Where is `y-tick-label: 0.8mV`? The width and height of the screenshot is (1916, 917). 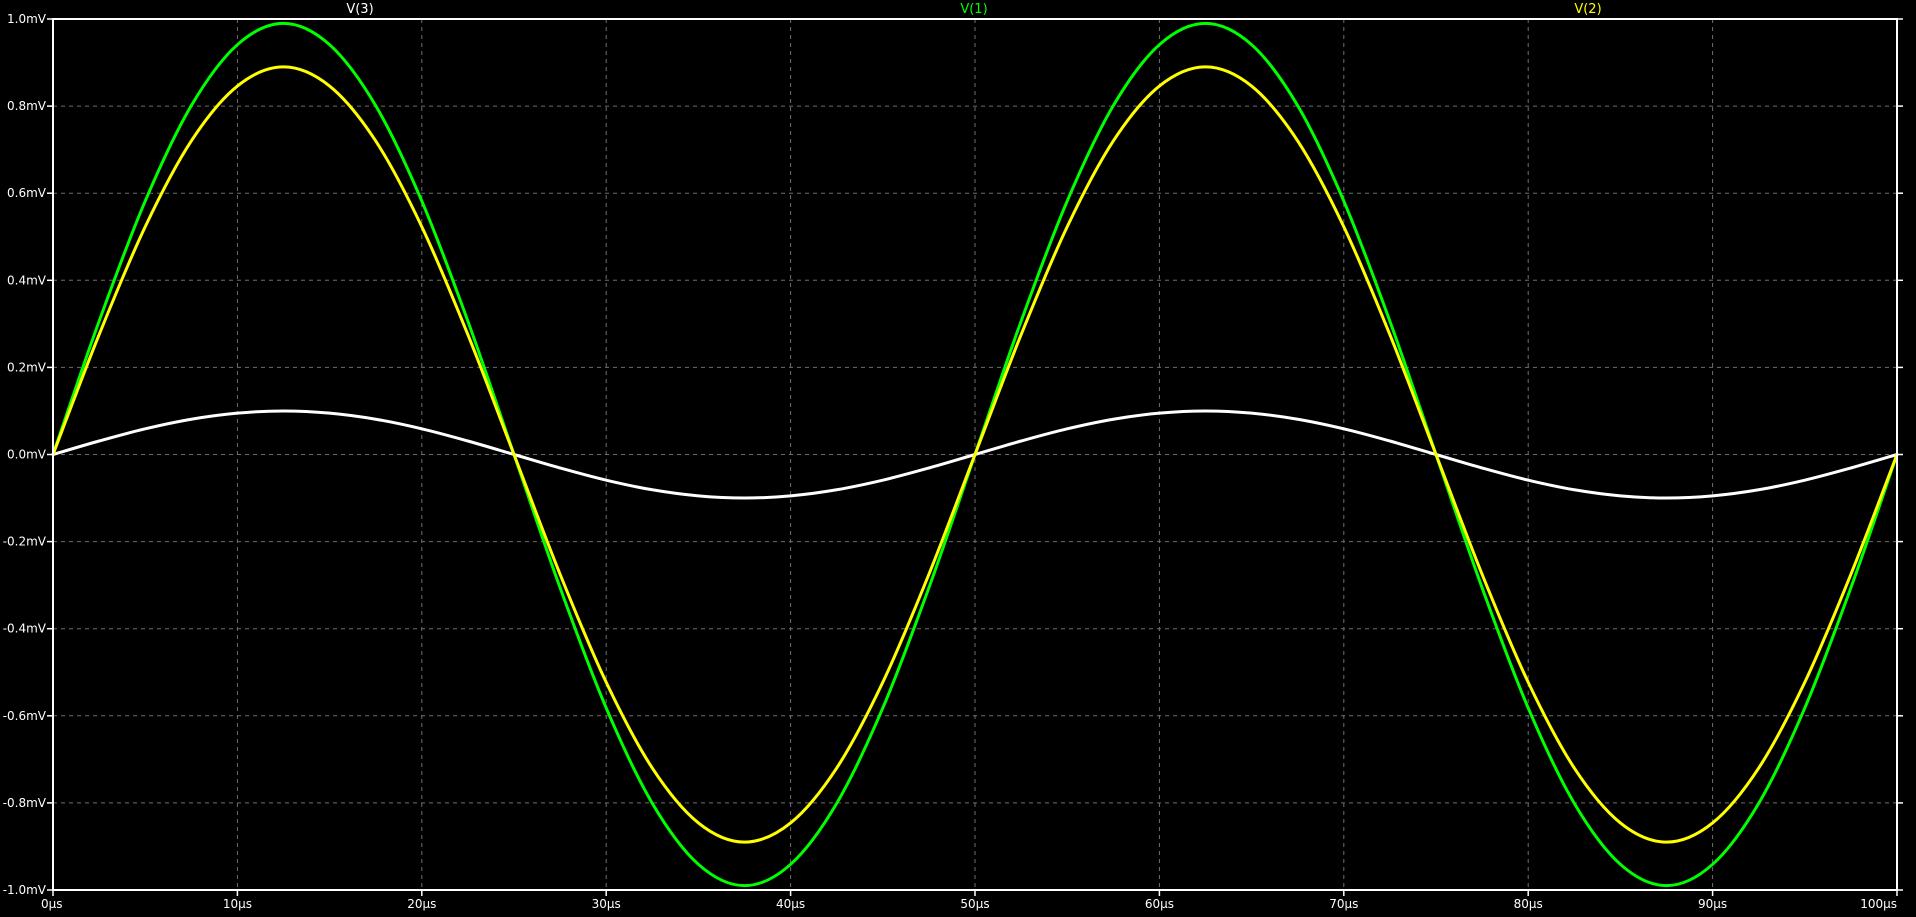
y-tick-label: 0.8mV is located at coordinates (27, 106).